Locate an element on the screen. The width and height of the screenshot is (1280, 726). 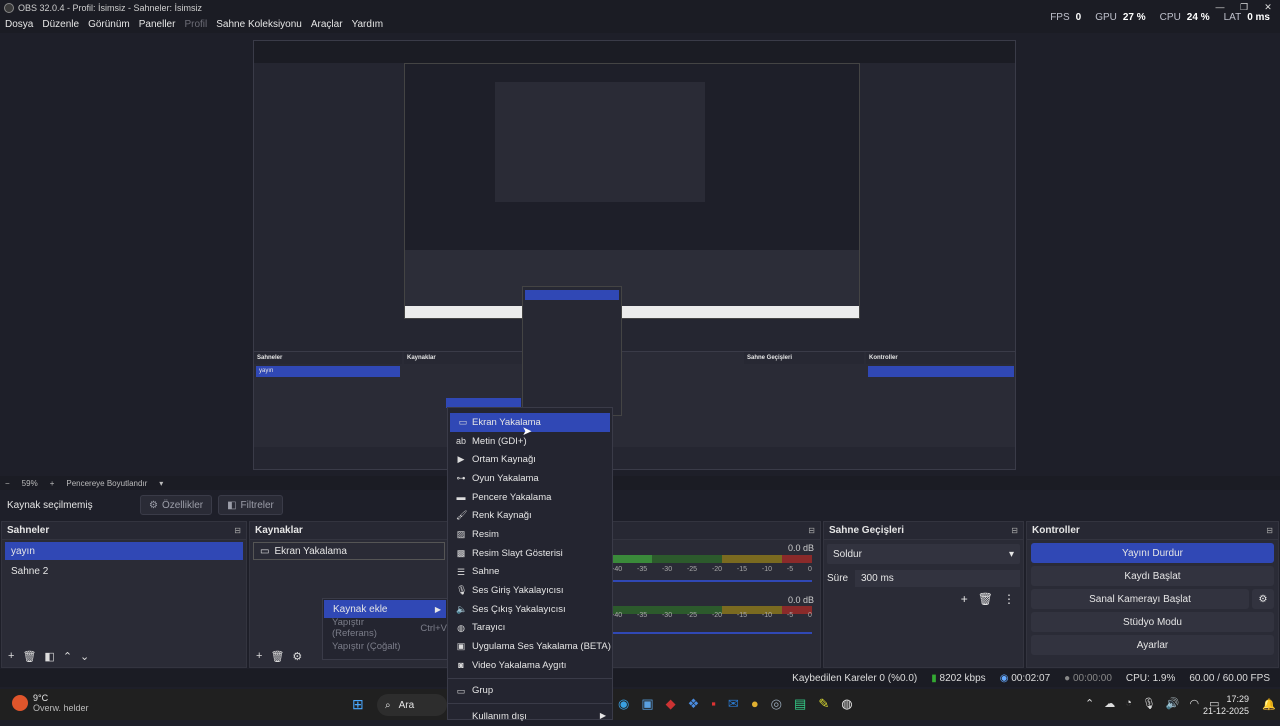
source-item: ▭ Ekran Yakalama is located at coordinates (349, 551).